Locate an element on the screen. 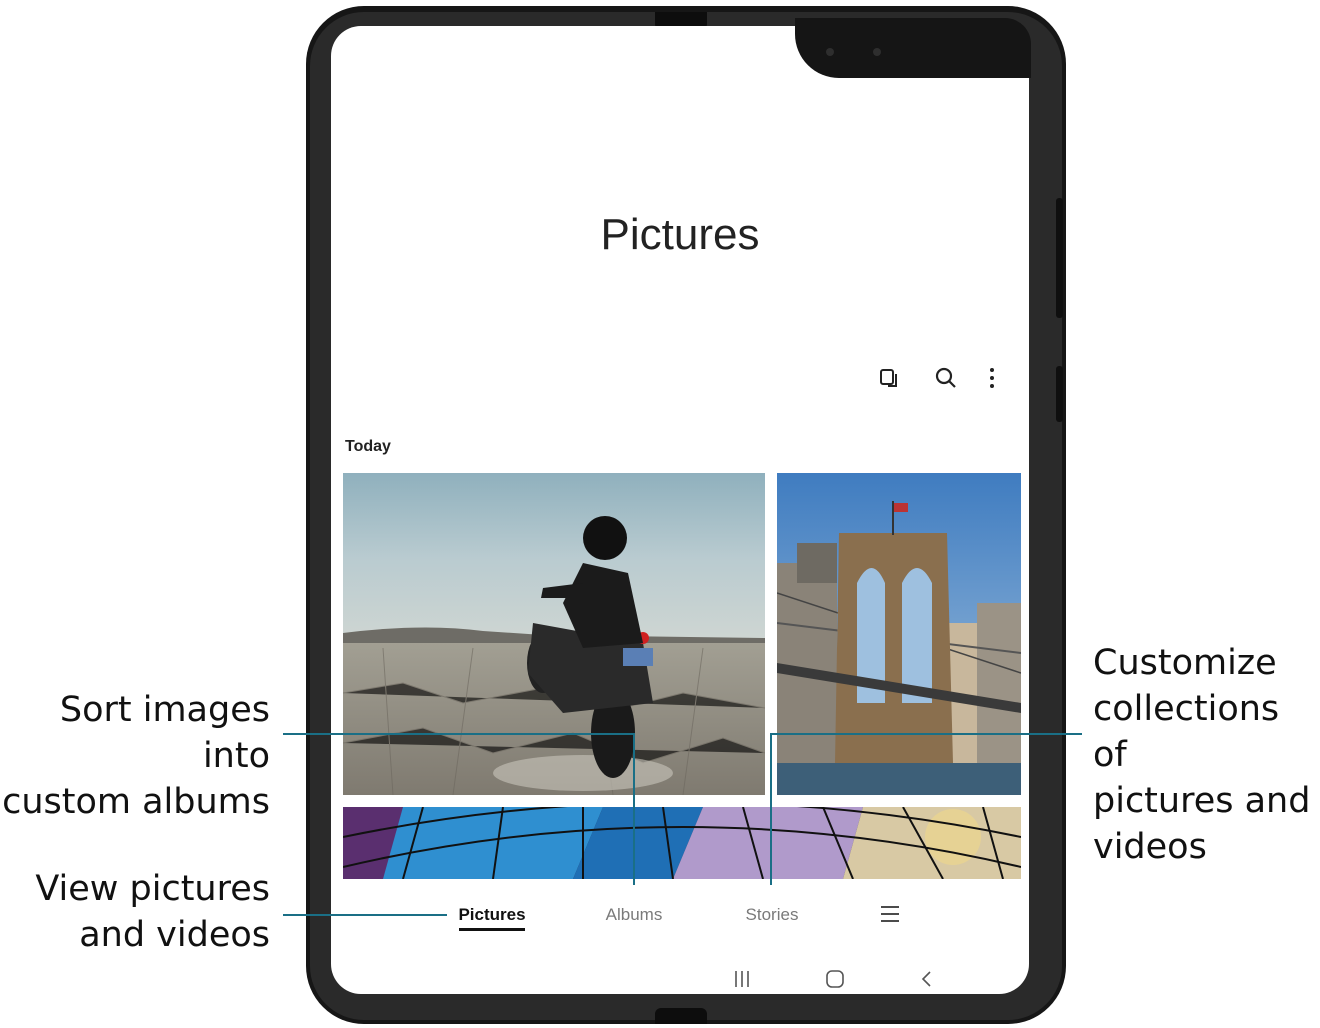  callout-line-albums-drop is located at coordinates (634, 809).